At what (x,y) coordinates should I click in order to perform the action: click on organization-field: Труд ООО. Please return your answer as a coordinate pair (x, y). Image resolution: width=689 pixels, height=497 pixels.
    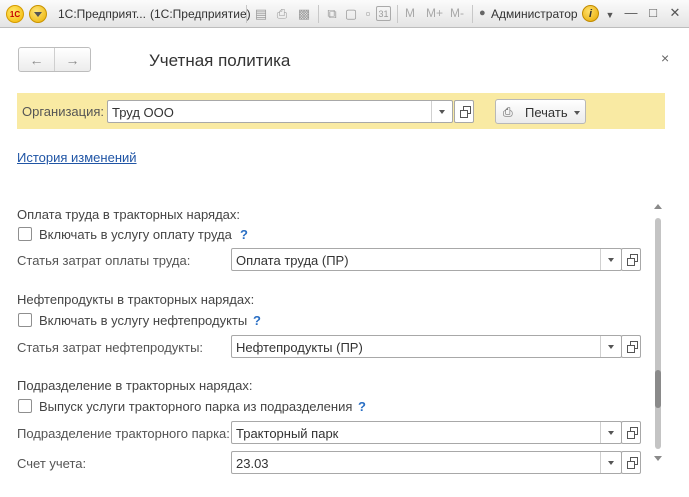
    Looking at the image, I should click on (280, 111).